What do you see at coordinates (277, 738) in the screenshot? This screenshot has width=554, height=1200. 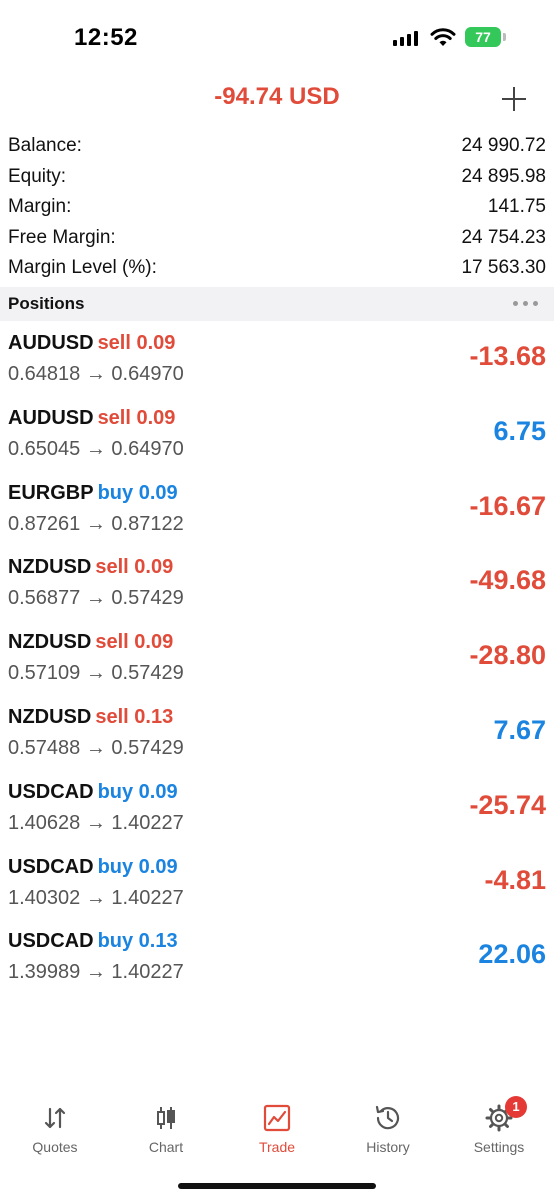 I see `position-row: NZDUSD sell 0.13 0.57488 → 0.57429 7.67` at bounding box center [277, 738].